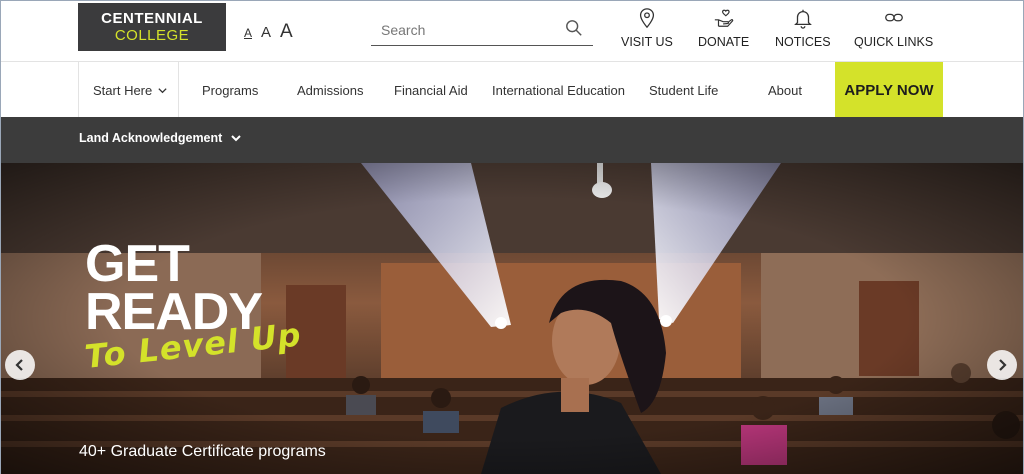 Image resolution: width=1024 pixels, height=474 pixels. Describe the element at coordinates (248, 33) in the screenshot. I see `font-size-small-button: A` at that location.